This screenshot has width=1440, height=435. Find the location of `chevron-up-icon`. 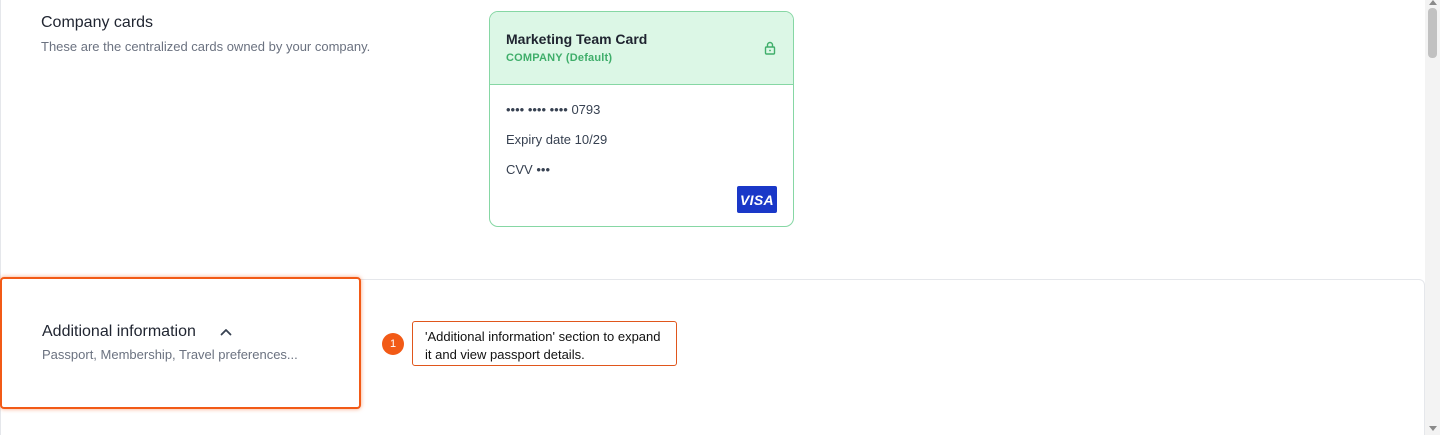

chevron-up-icon is located at coordinates (226, 332).